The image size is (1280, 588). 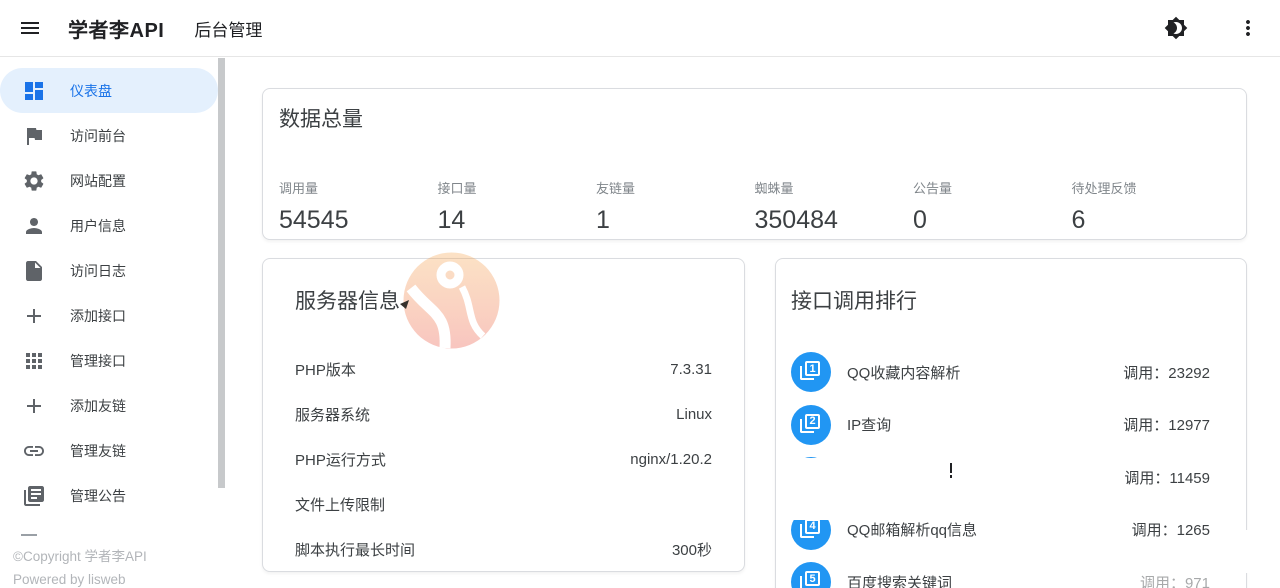 What do you see at coordinates (904, 373) in the screenshot?
I see `api-name: QQ收藏内容解析` at bounding box center [904, 373].